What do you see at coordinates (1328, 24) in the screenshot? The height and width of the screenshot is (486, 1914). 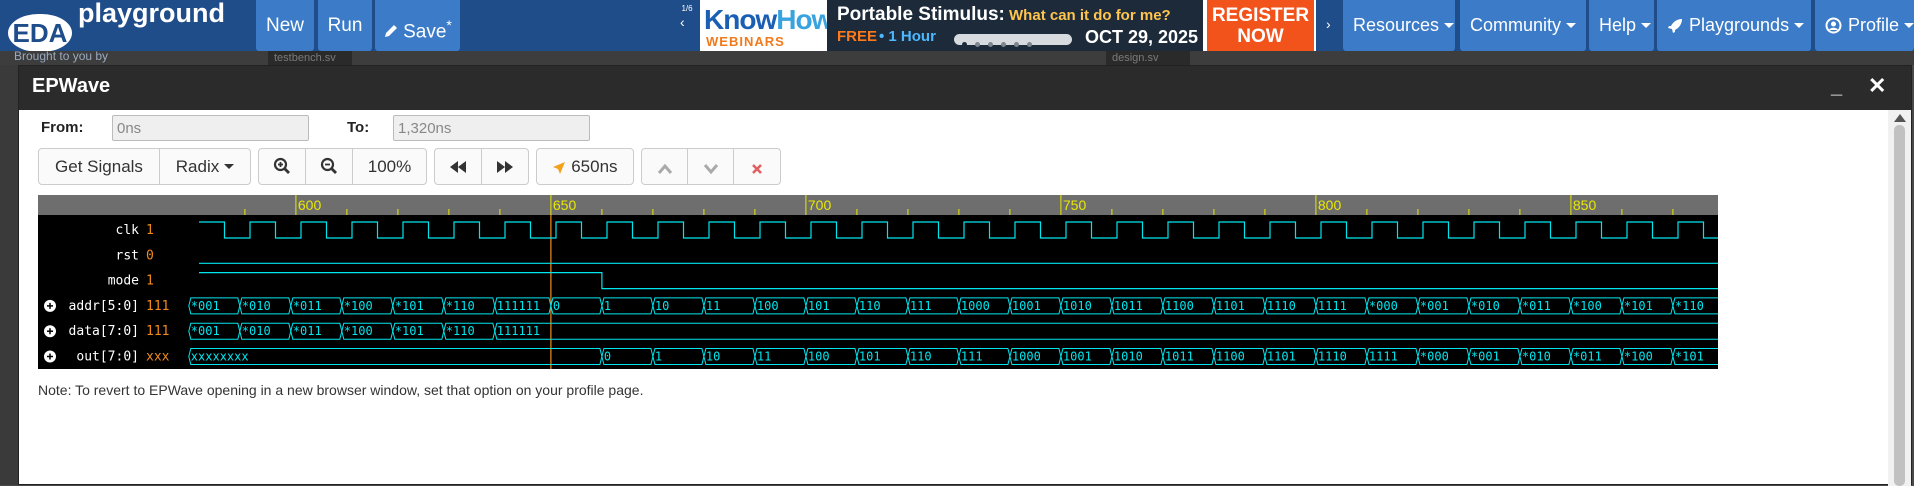 I see `ad-next-icon: ›` at bounding box center [1328, 24].